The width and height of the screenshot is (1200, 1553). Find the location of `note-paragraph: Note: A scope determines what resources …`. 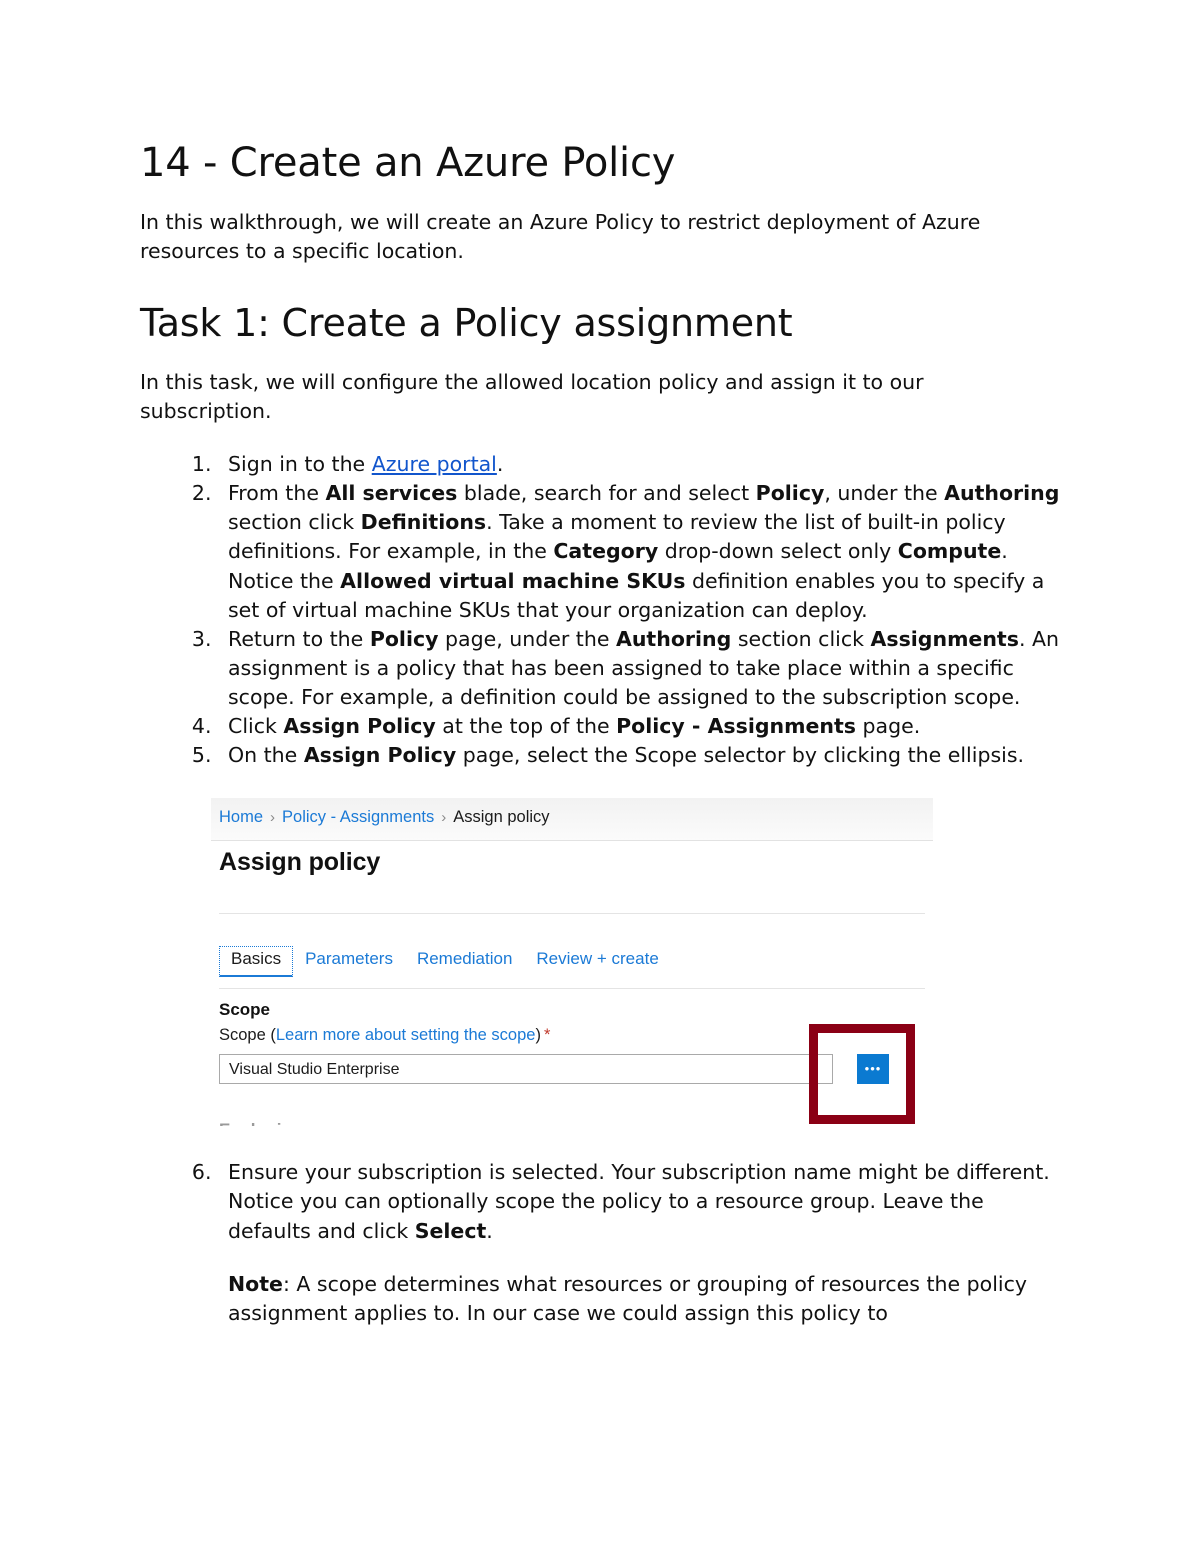

note-paragraph: Note: A scope determines what resources … is located at coordinates (644, 1299).